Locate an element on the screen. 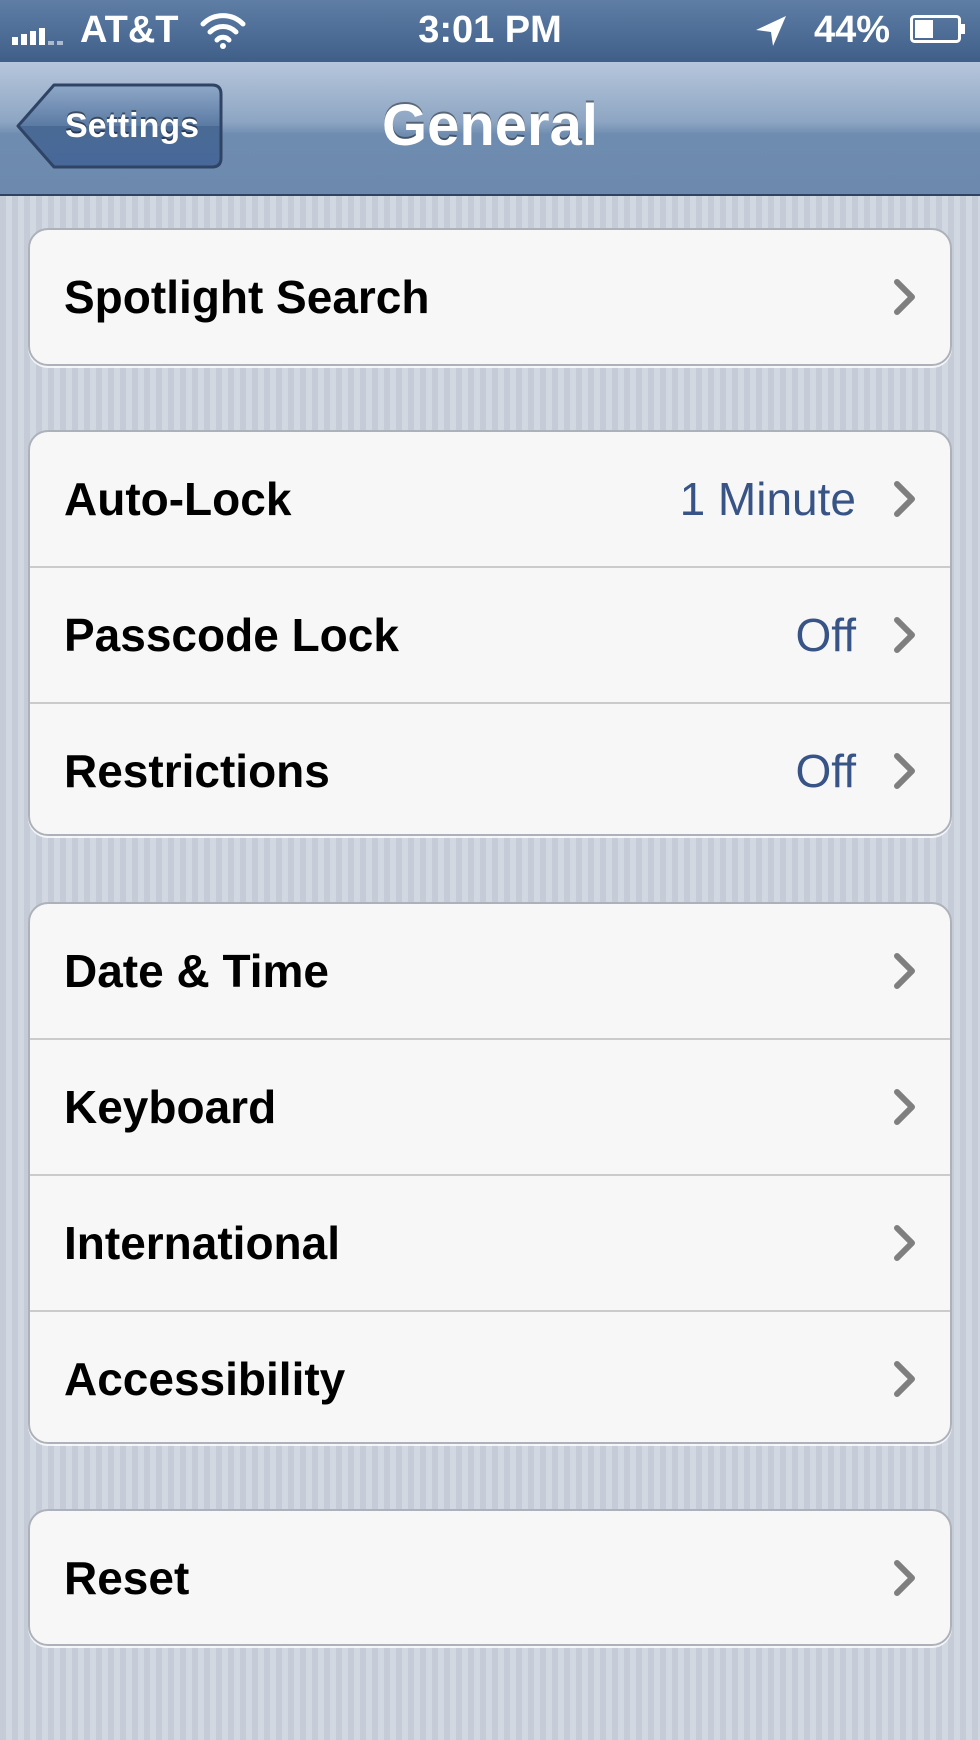  row-reset: Reset is located at coordinates (490, 1577).